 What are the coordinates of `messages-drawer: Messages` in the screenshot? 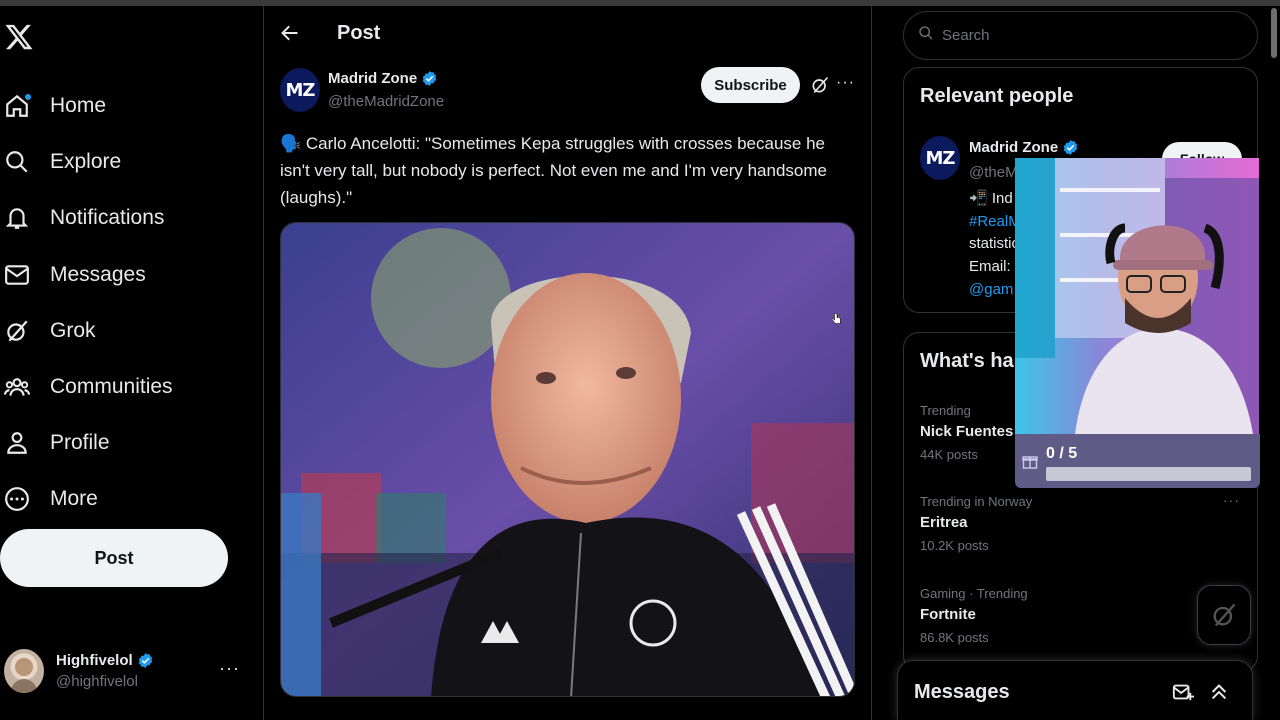 It's located at (1075, 690).